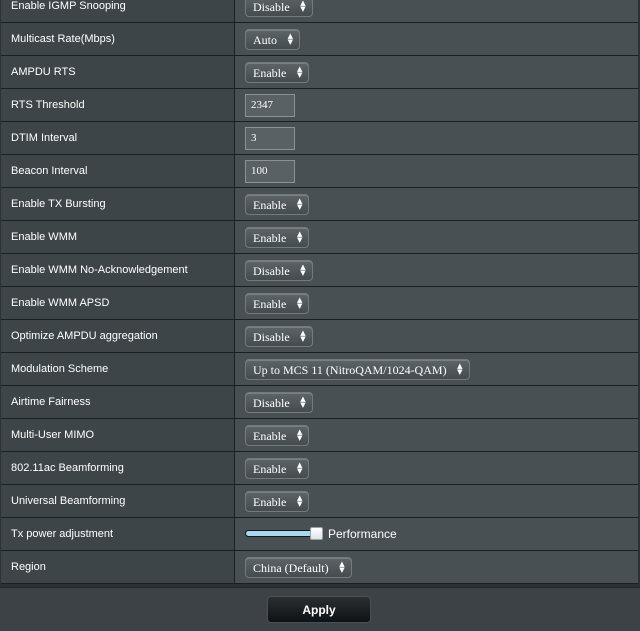 The width and height of the screenshot is (640, 631). I want to click on setting-row-optimize-ampdu-aggregation: Optimize AMPDU aggregation Disable ▲ ▼, so click(319, 336).